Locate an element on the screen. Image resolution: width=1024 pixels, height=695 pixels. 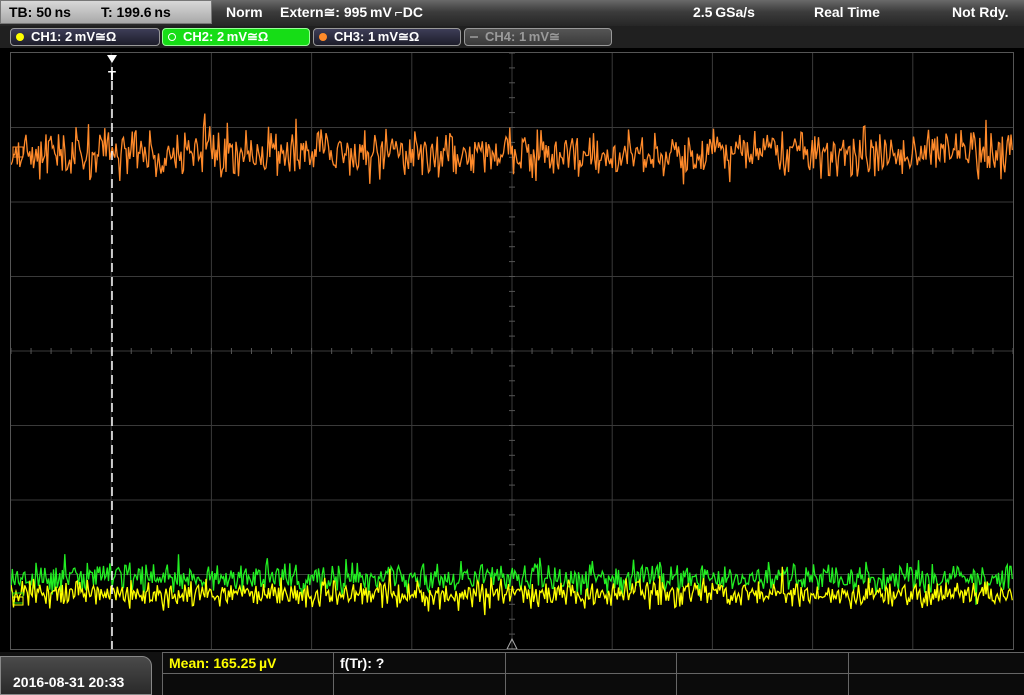
mean-measurement: Mean: 165.25 µV is located at coordinates (222, 663).